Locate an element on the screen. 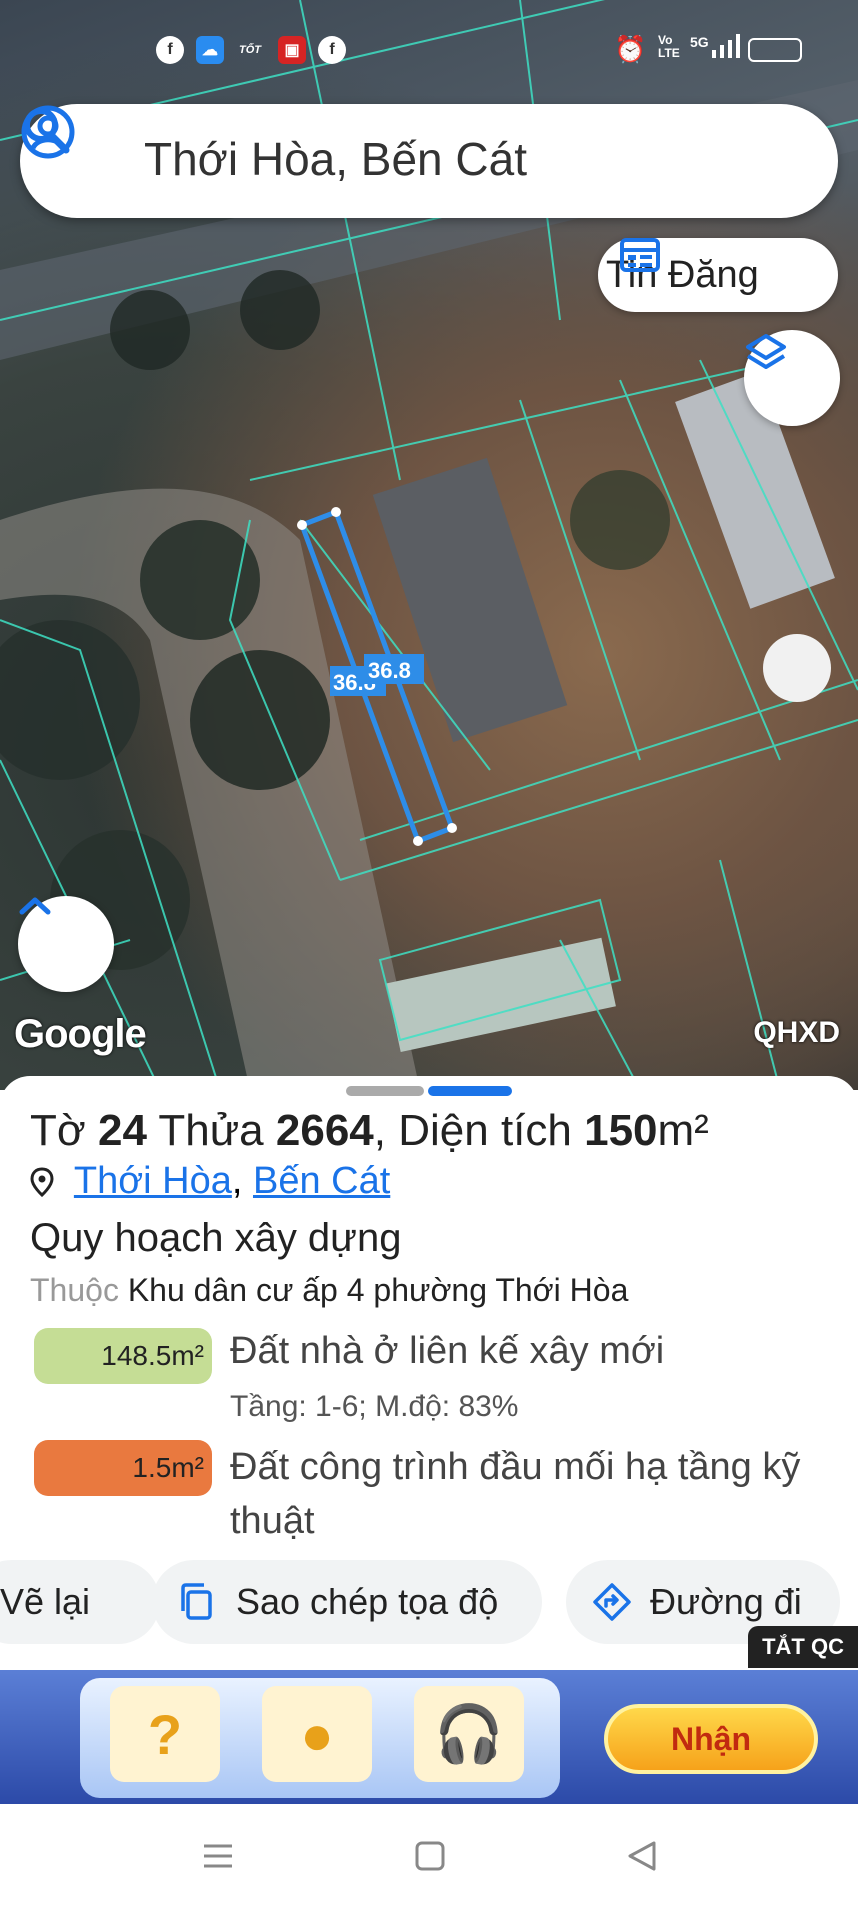 The height and width of the screenshot is (1908, 858). zone-area-badge: 148.5m² is located at coordinates (123, 1356).